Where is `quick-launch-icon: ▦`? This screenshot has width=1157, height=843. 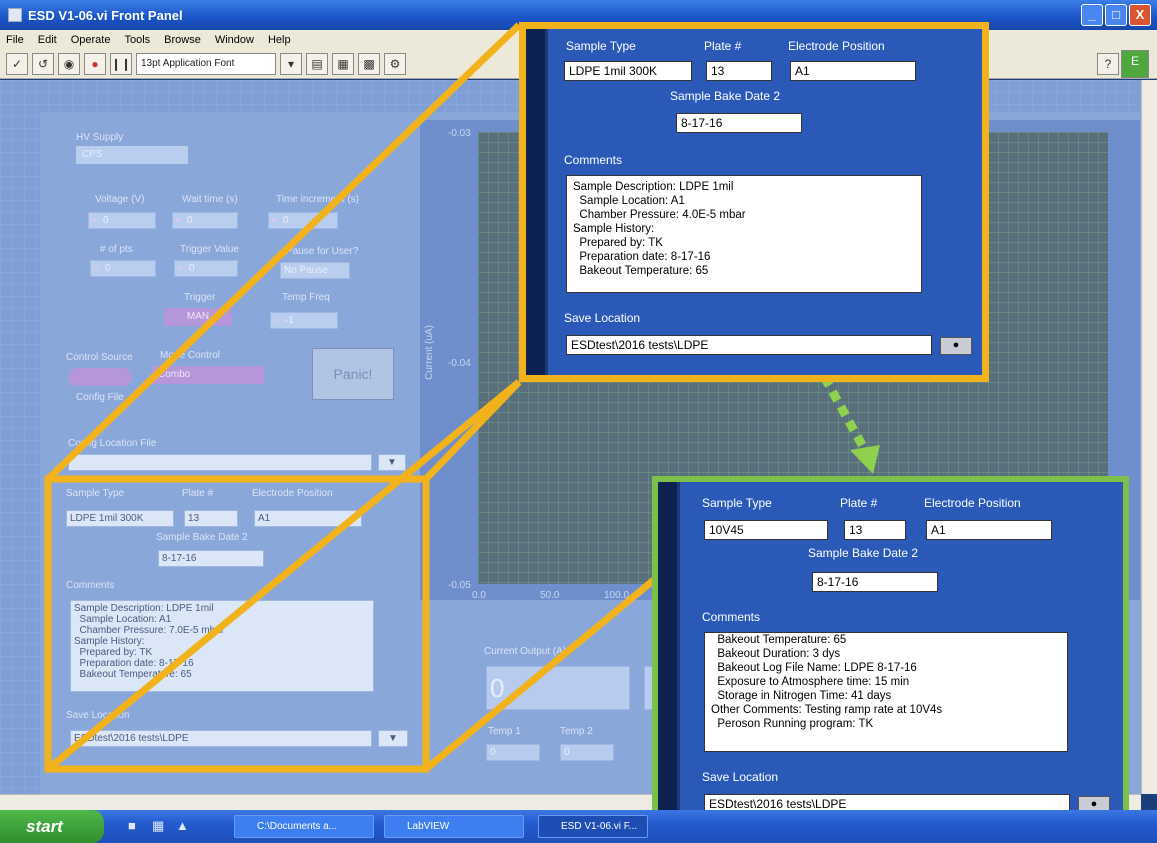
quick-launch-icon: ▦ is located at coordinates (158, 826).